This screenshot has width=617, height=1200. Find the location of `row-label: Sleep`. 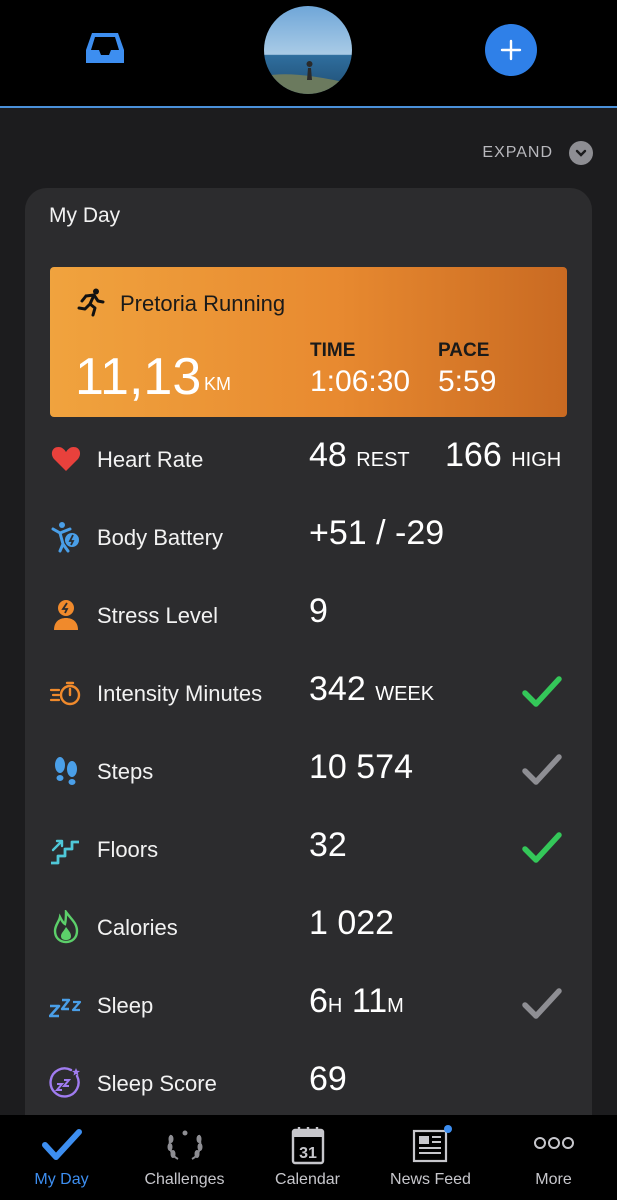

row-label: Sleep is located at coordinates (125, 1005).